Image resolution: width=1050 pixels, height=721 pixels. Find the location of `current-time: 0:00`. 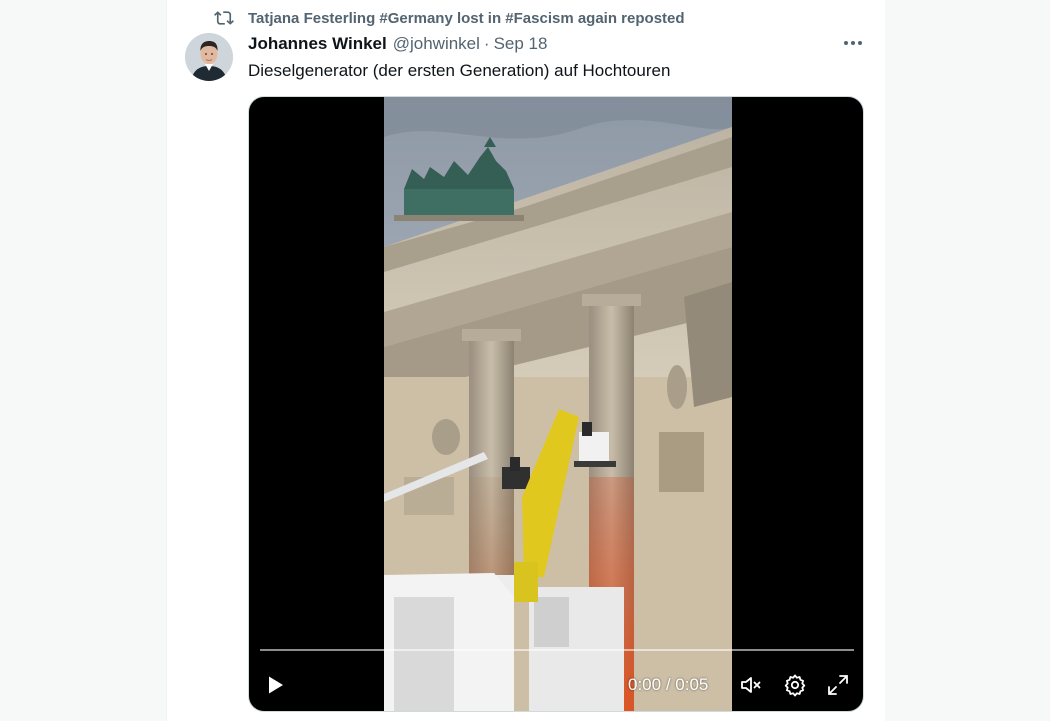

current-time: 0:00 is located at coordinates (645, 684).